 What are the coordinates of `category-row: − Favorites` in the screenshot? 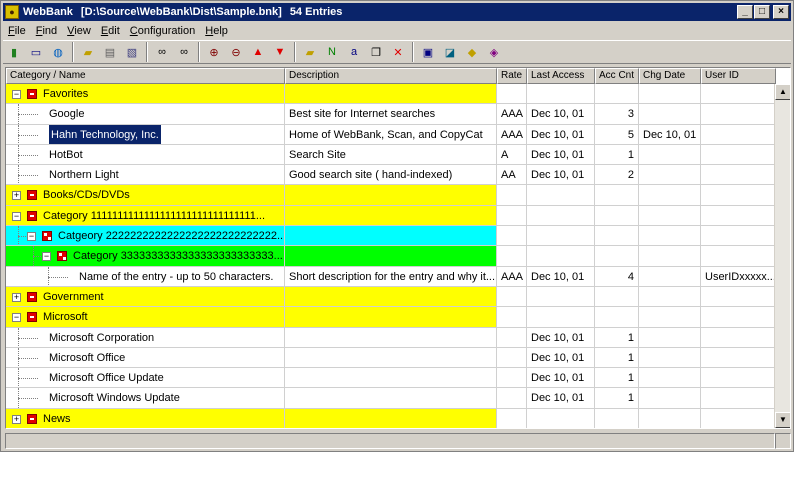 It's located at (391, 94).